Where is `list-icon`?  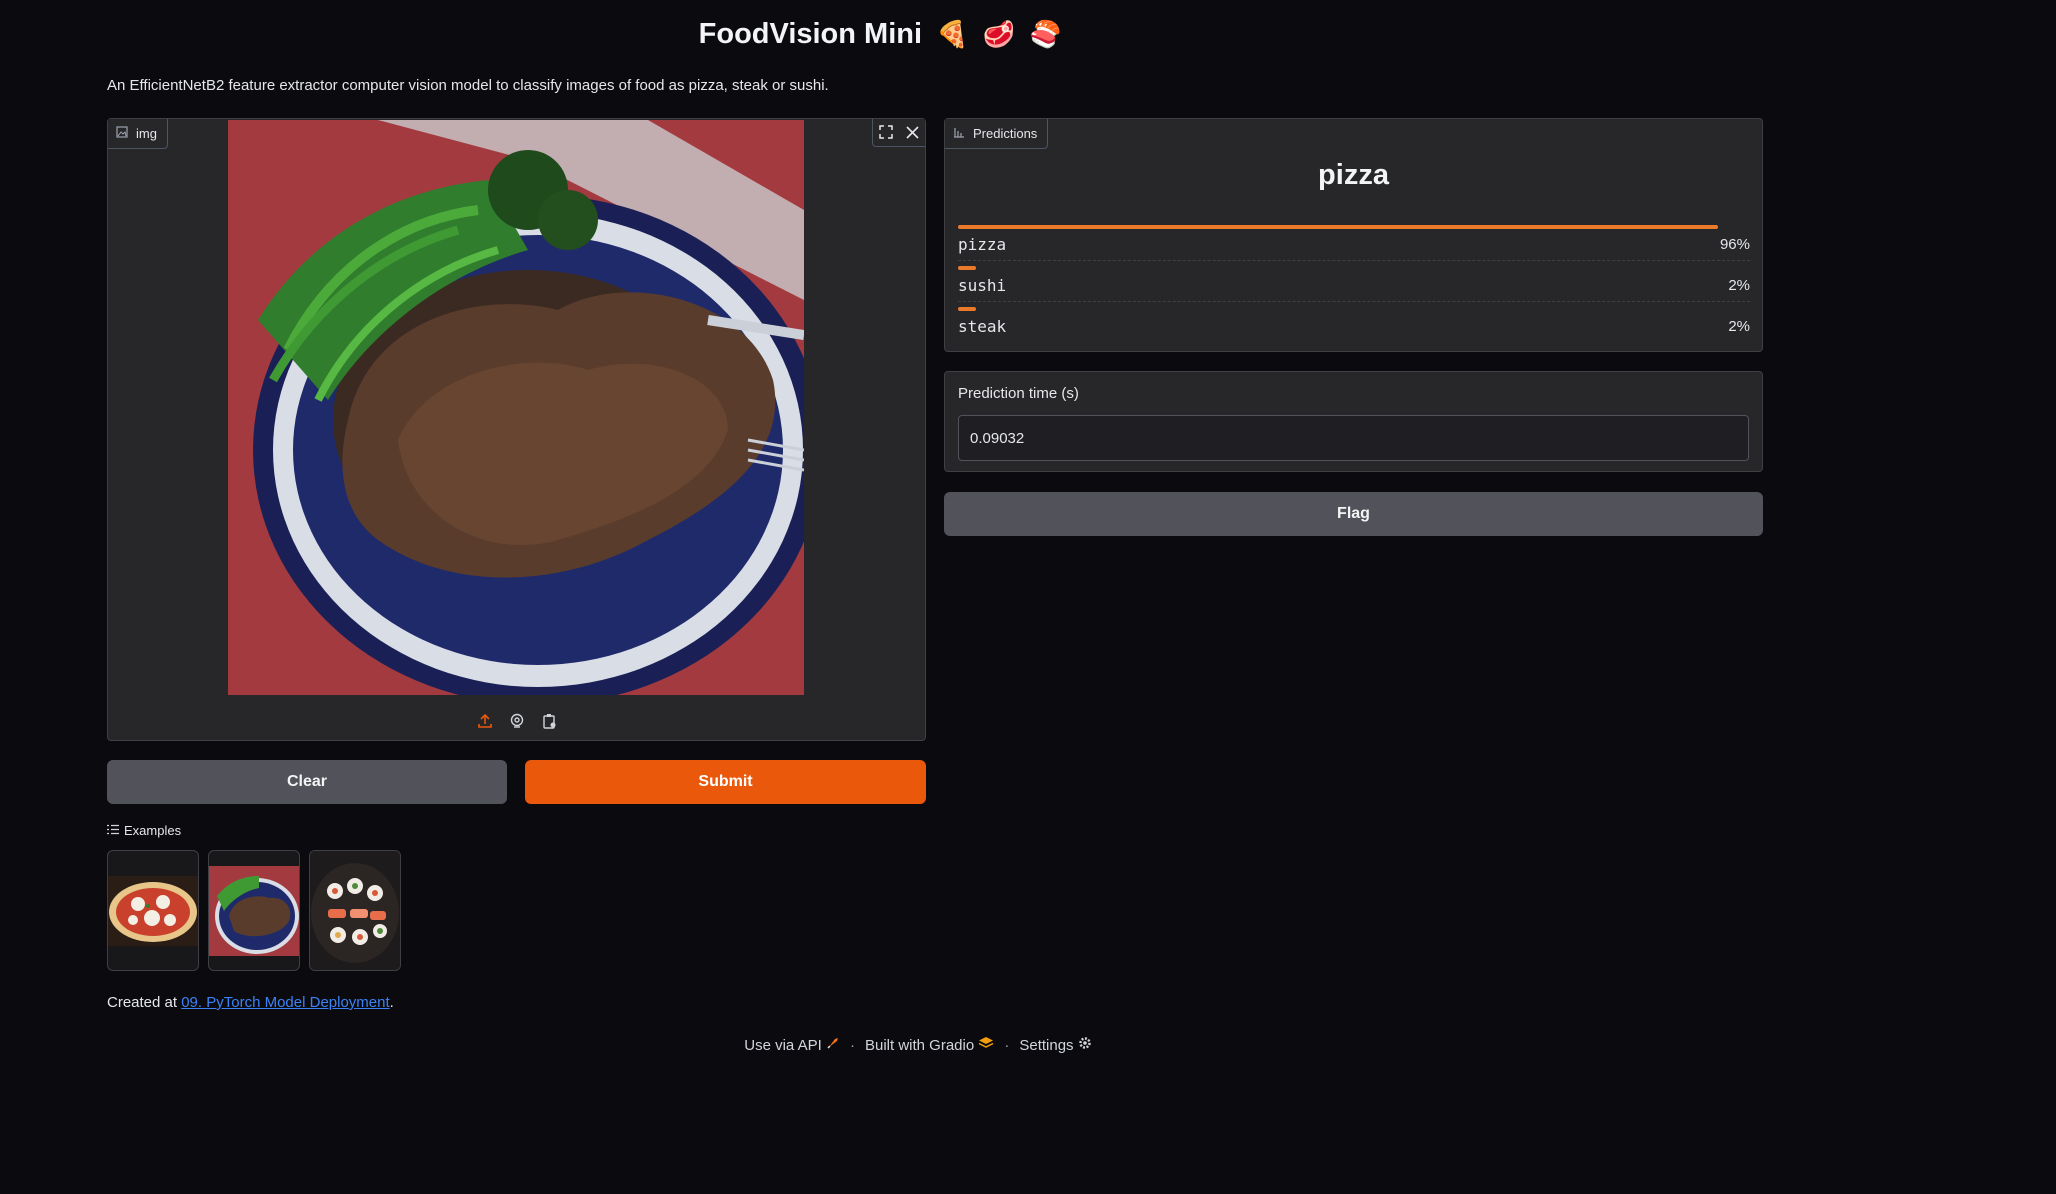 list-icon is located at coordinates (113, 830).